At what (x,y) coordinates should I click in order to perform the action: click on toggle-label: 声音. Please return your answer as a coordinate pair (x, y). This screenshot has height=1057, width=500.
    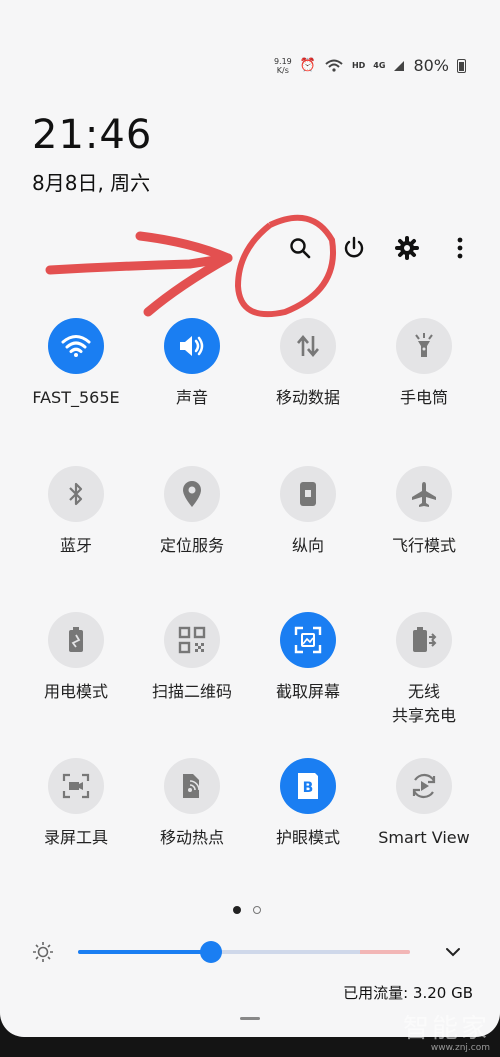
    Looking at the image, I should click on (191, 397).